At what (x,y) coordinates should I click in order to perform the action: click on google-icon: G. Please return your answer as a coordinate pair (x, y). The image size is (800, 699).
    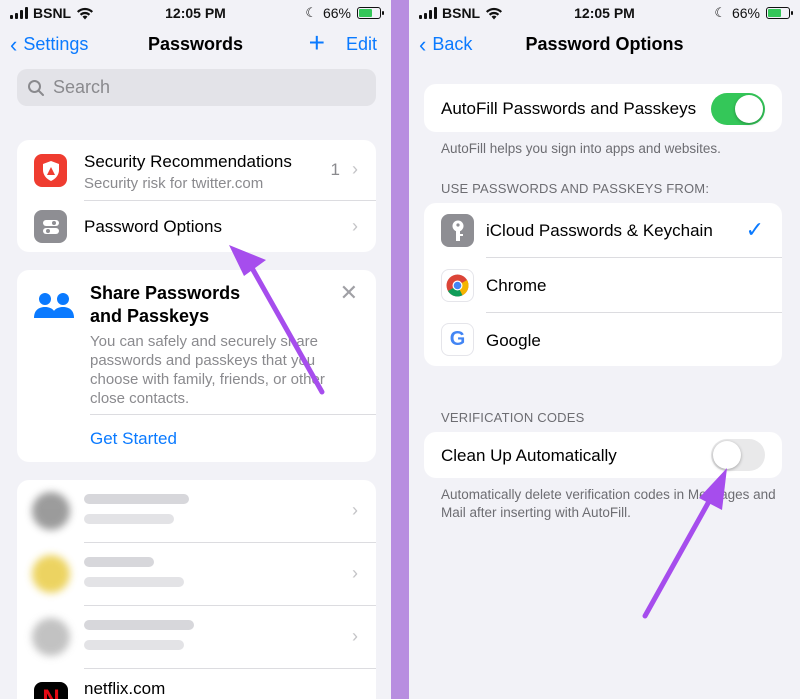
    Looking at the image, I should click on (457, 339).